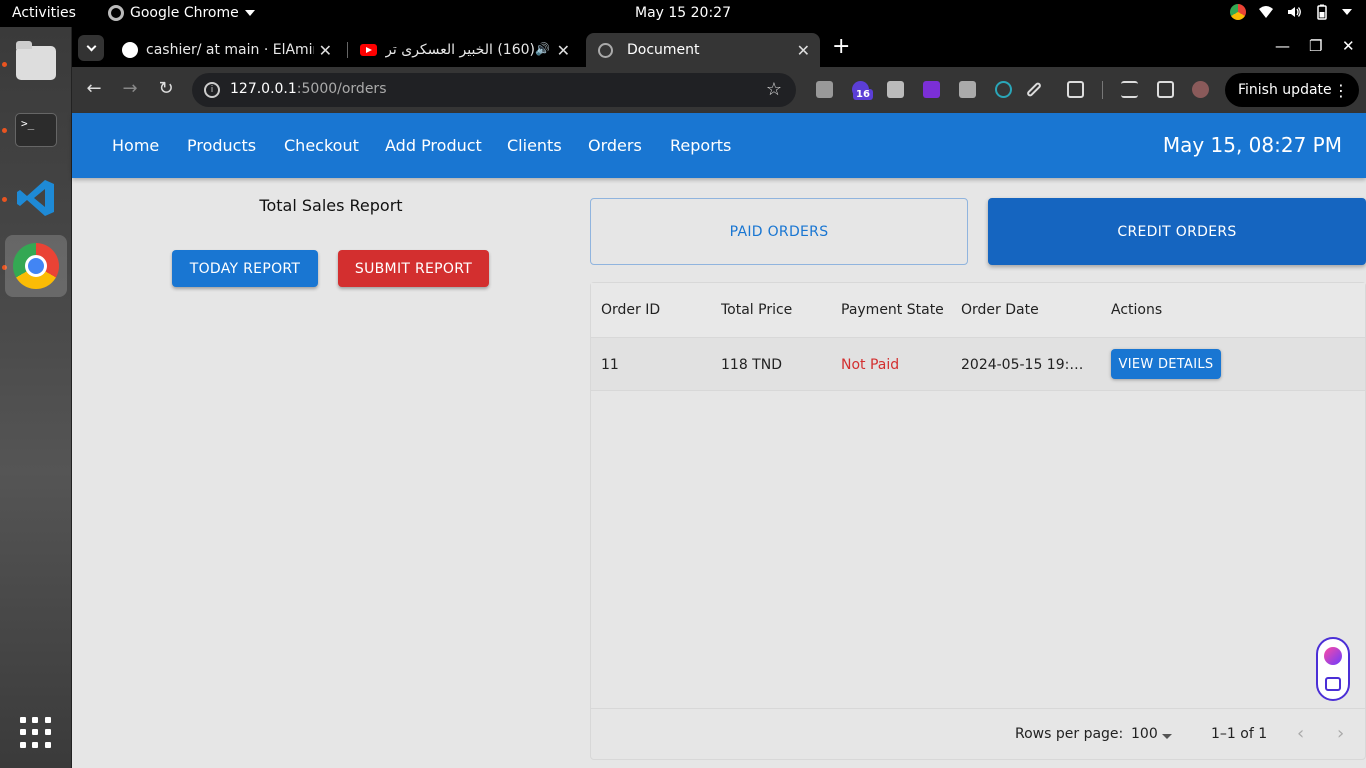 Image resolution: width=1366 pixels, height=768 pixels. Describe the element at coordinates (1200, 89) in the screenshot. I see `profile-avatar` at that location.